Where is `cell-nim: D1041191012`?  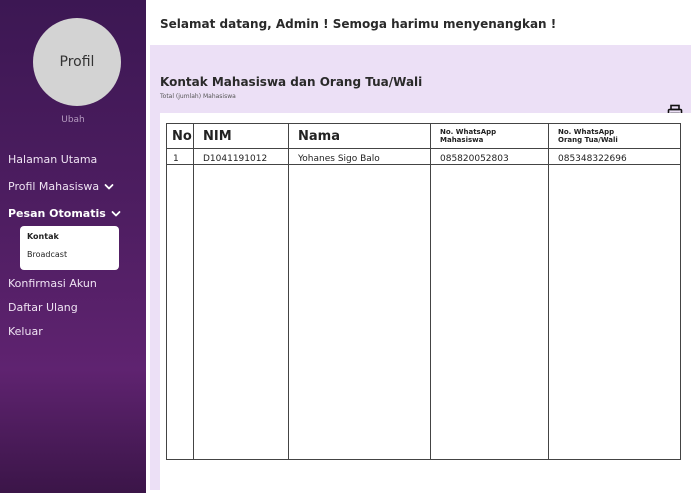 cell-nim: D1041191012 is located at coordinates (241, 156).